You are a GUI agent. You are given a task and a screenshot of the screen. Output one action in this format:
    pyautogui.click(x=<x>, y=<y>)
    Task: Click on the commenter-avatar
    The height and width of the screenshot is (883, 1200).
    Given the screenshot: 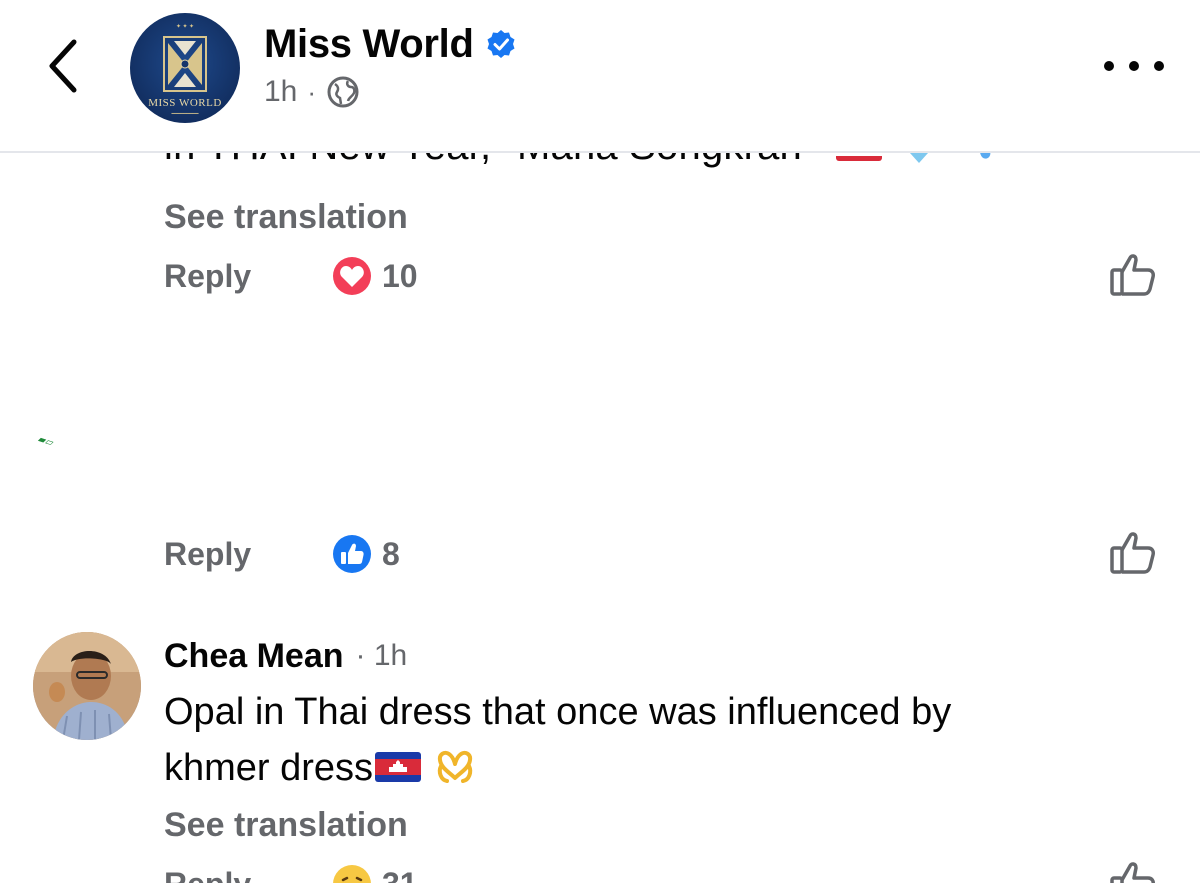 What is the action you would take?
    pyautogui.click(x=87, y=686)
    